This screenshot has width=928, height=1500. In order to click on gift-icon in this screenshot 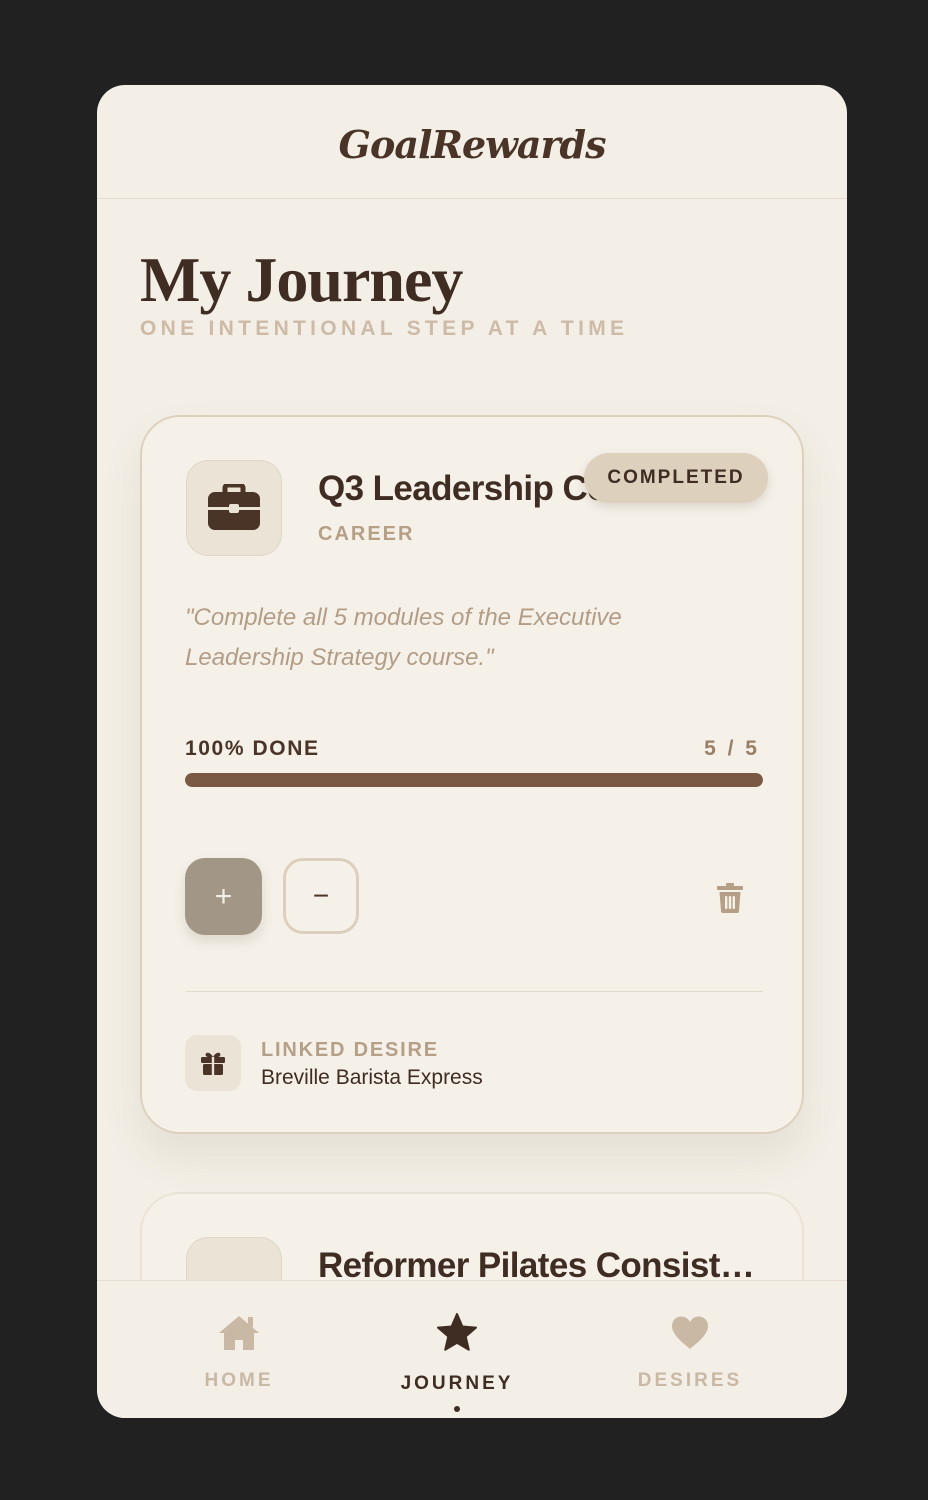, I will do `click(213, 1063)`.